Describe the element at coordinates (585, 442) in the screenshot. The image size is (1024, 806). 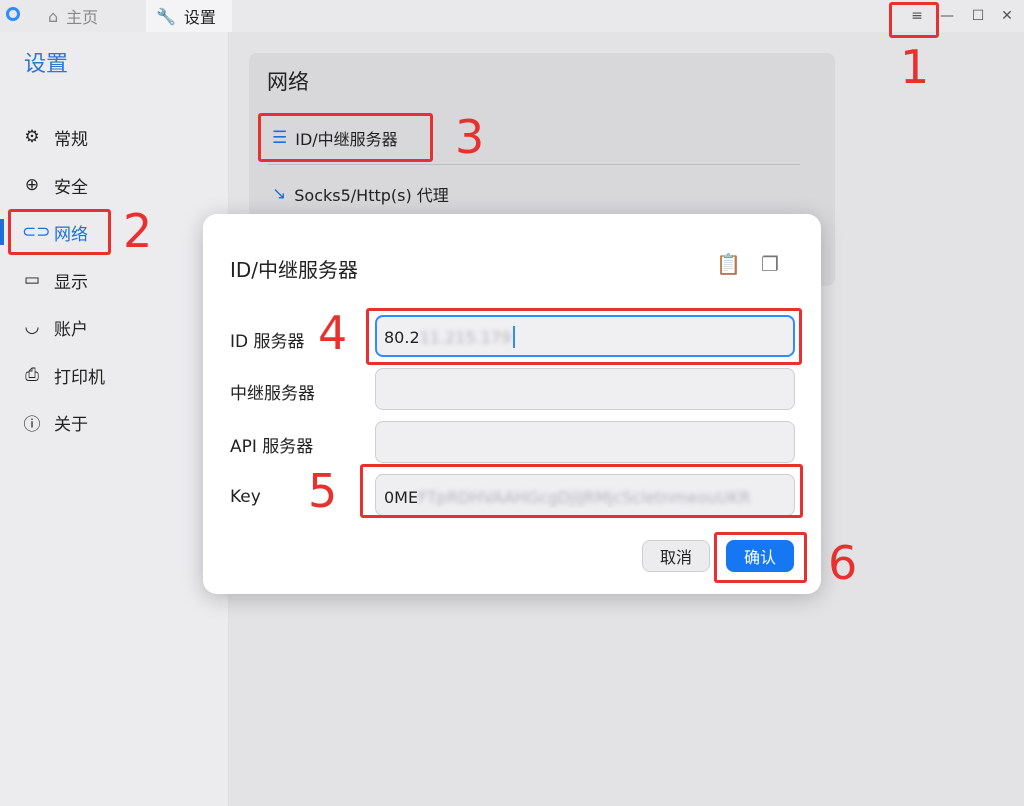
I see `api-server-input` at that location.